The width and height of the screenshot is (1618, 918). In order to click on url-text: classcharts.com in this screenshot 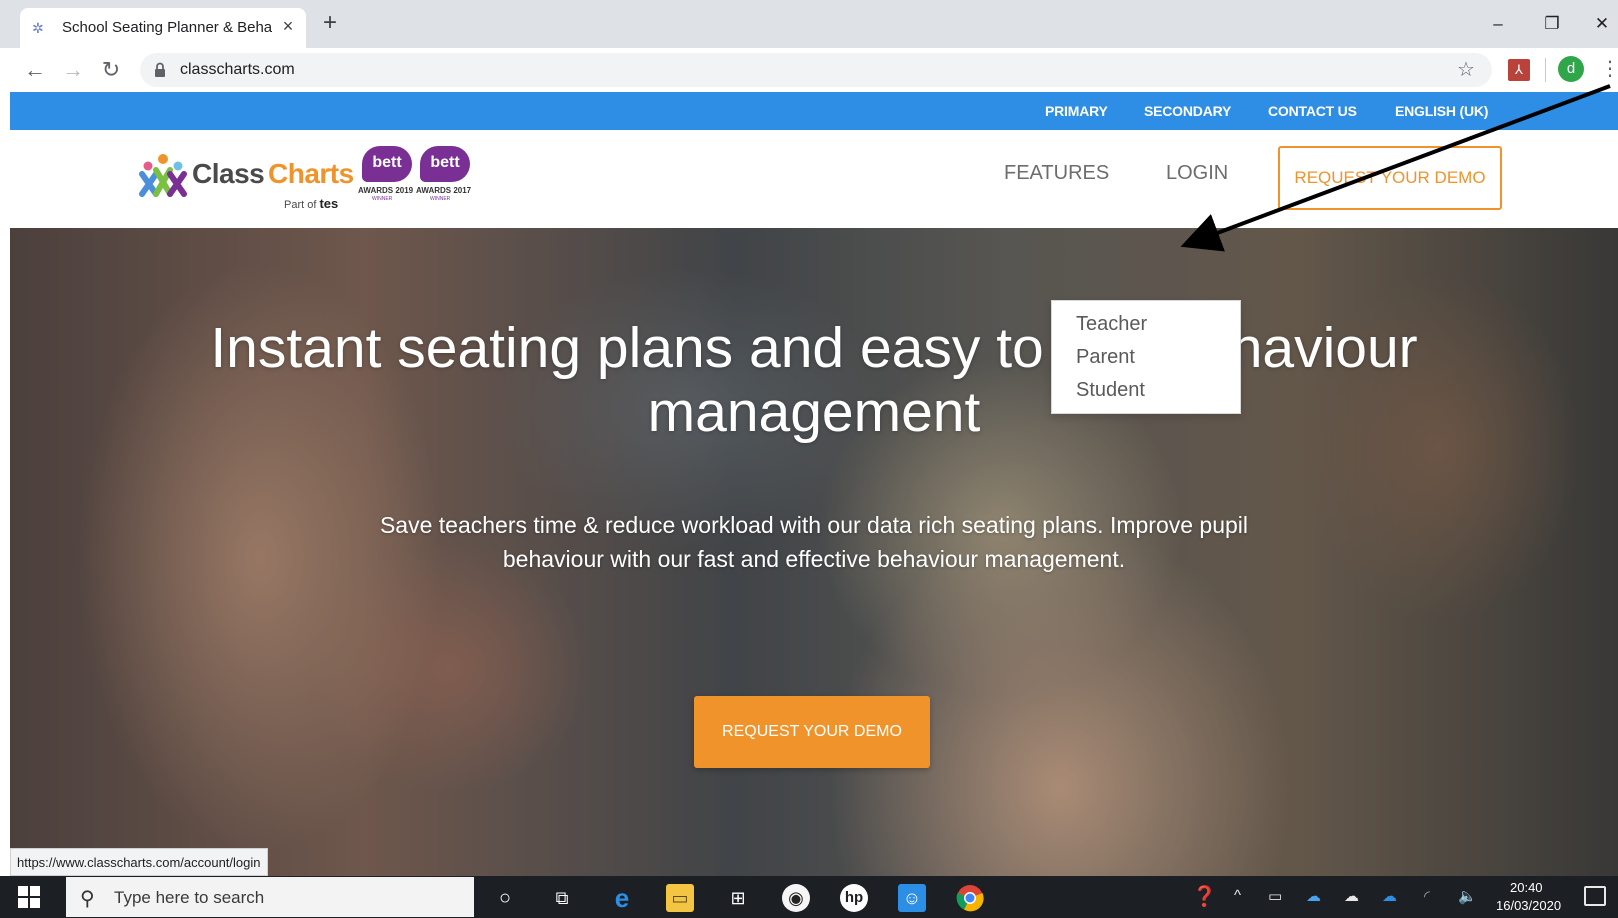, I will do `click(237, 69)`.